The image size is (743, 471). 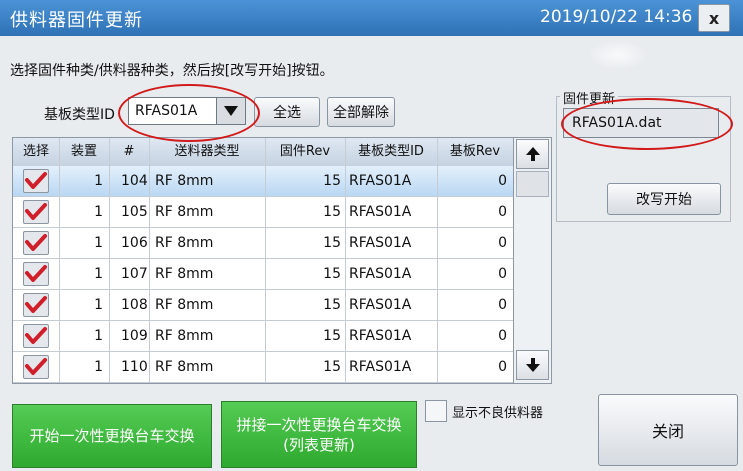 I want to click on column-header: 送料器类型, so click(x=207, y=151).